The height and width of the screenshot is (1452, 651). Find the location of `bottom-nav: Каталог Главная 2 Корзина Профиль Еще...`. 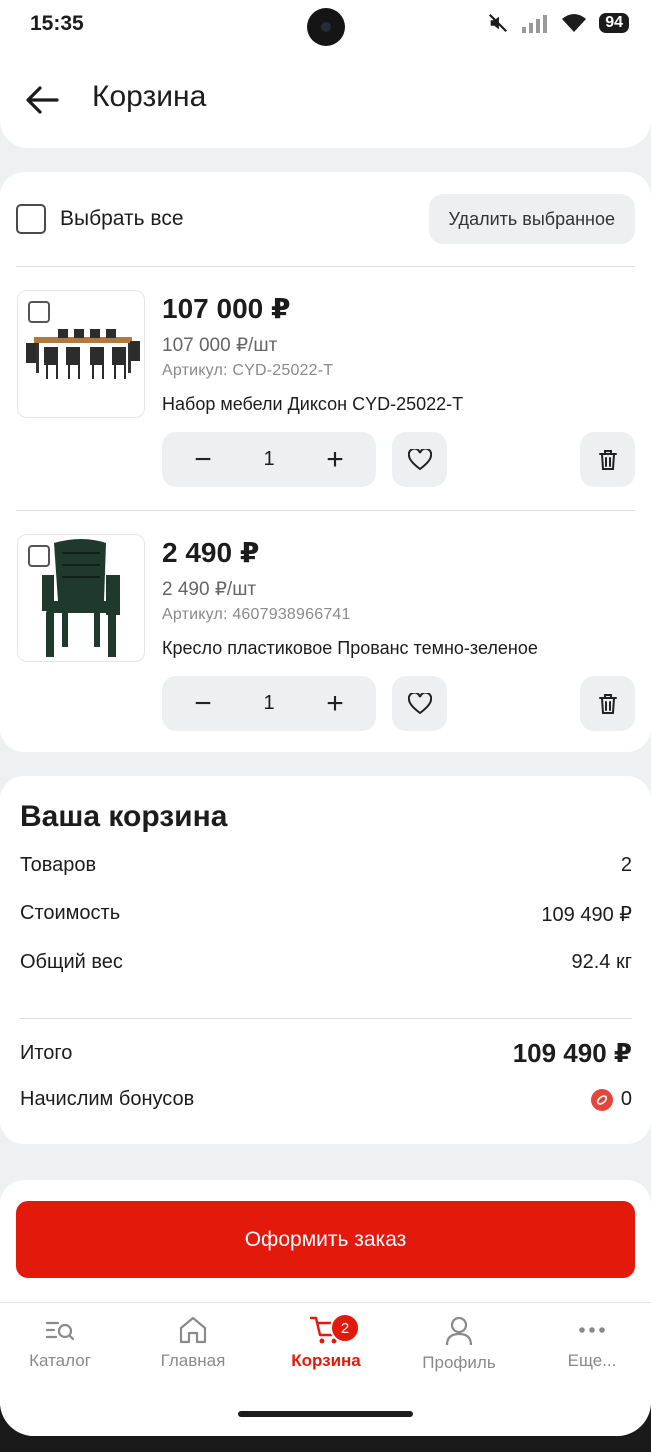

bottom-nav: Каталог Главная 2 Корзина Профиль Еще... is located at coordinates (325, 1369).